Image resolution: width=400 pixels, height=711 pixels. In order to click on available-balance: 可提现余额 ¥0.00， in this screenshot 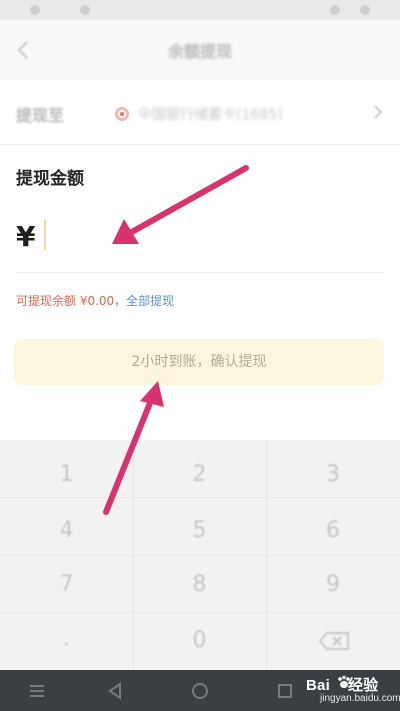, I will do `click(71, 301)`.